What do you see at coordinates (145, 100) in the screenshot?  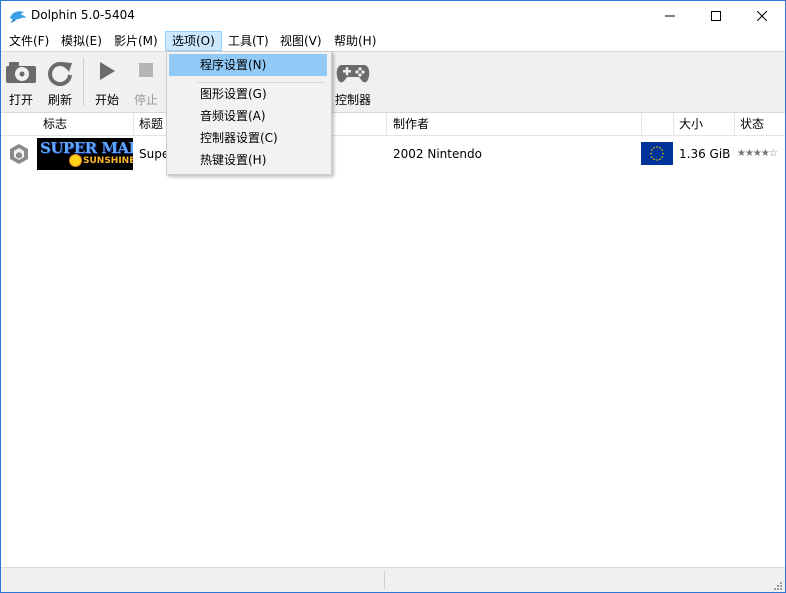 I see `stop-label: 停止` at bounding box center [145, 100].